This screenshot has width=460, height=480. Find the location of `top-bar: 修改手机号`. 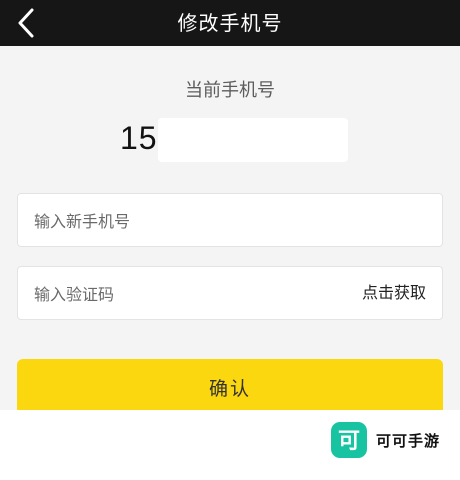

top-bar: 修改手机号 is located at coordinates (230, 23).